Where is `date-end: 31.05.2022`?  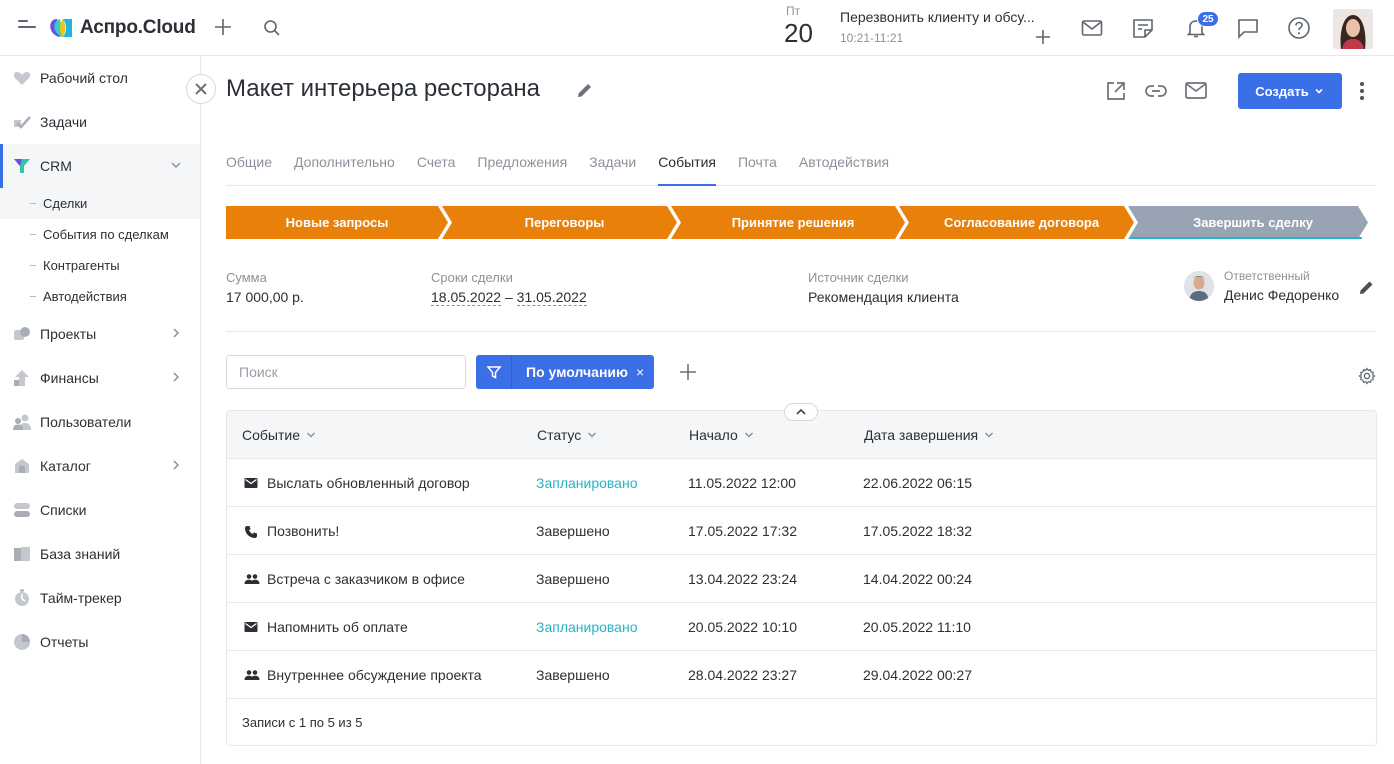
date-end: 31.05.2022 is located at coordinates (551, 297).